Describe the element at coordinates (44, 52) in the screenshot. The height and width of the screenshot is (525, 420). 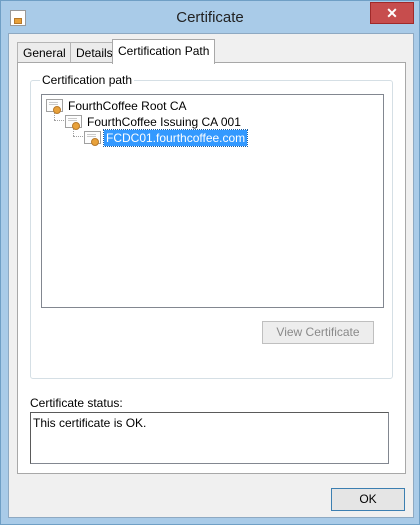
I see `tab-general: General` at that location.